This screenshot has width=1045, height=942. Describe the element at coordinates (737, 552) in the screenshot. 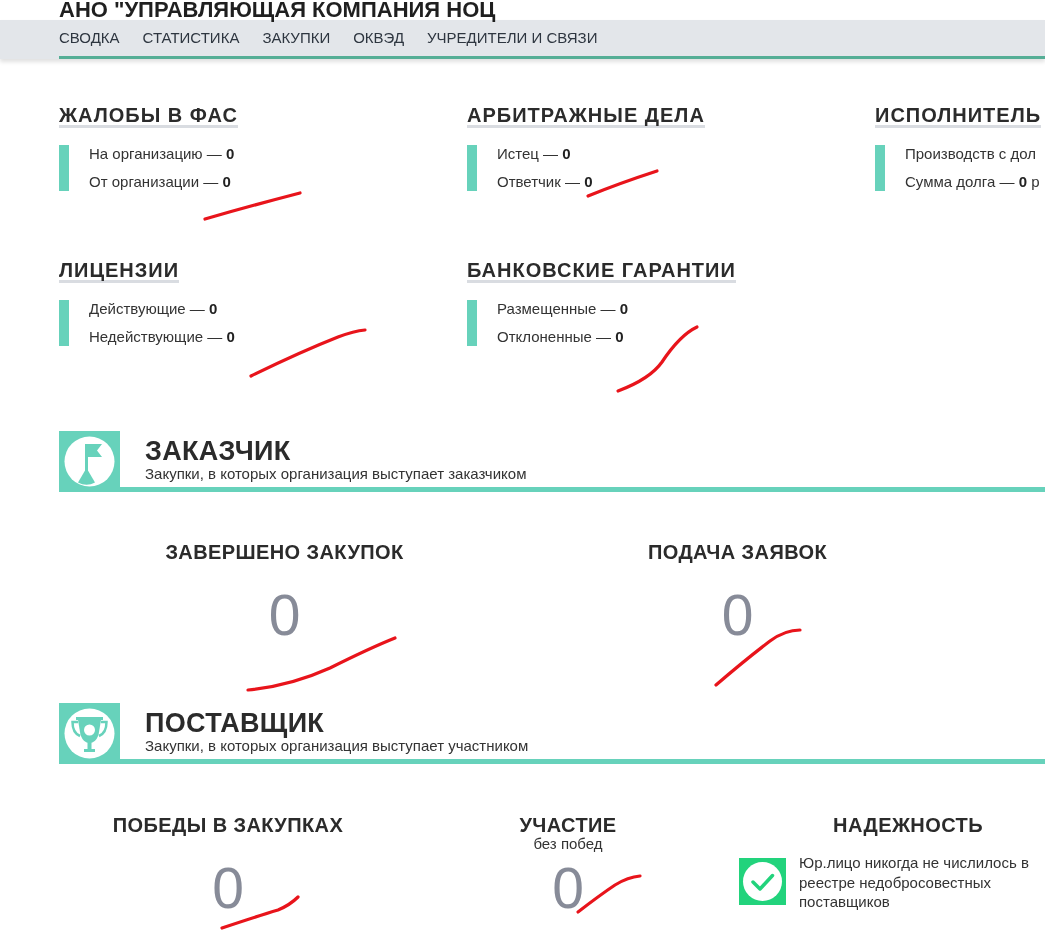

I see `stat-title: ПОДАЧА ЗАЯВОК` at that location.